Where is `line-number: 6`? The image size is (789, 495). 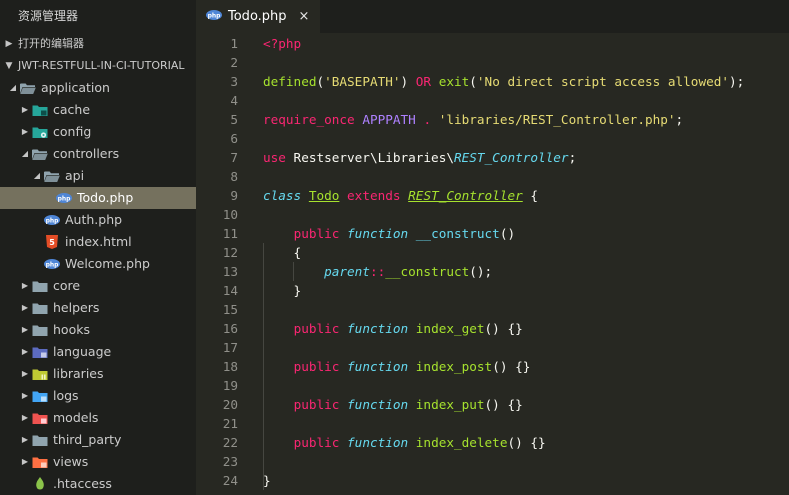
line-number: 6 is located at coordinates (234, 138).